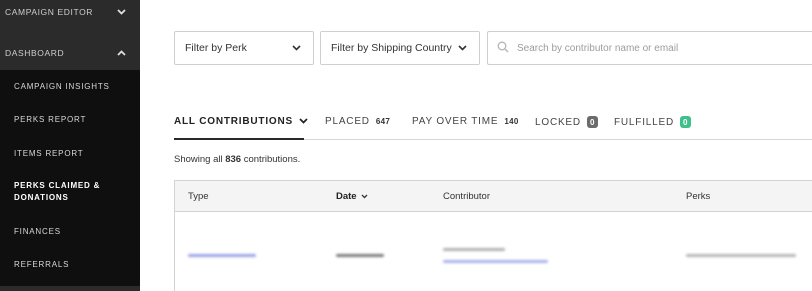  What do you see at coordinates (272, 159) in the screenshot?
I see `summary-suffix: contributions.` at bounding box center [272, 159].